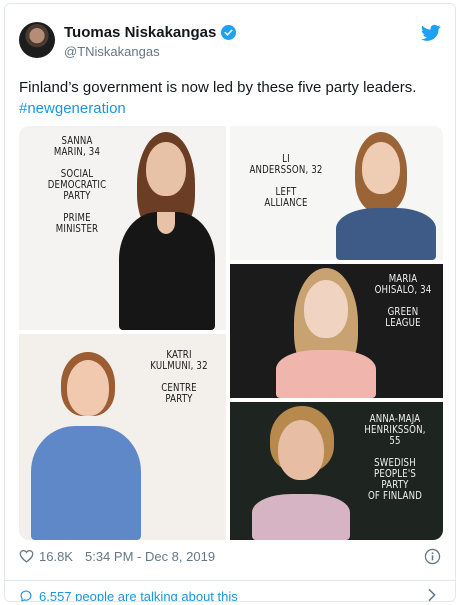 This screenshot has height=605, width=466. What do you see at coordinates (230, 556) in the screenshot?
I see `tweet-footer: 16.8K 5:34 PM - Dec 8, 2019` at bounding box center [230, 556].